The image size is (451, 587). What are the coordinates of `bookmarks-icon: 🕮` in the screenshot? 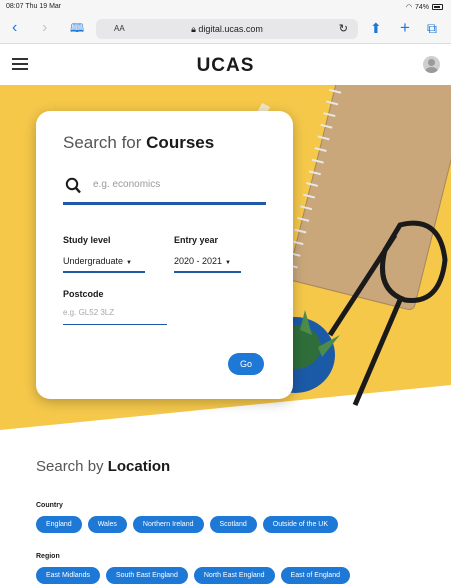 It's located at (77, 28).